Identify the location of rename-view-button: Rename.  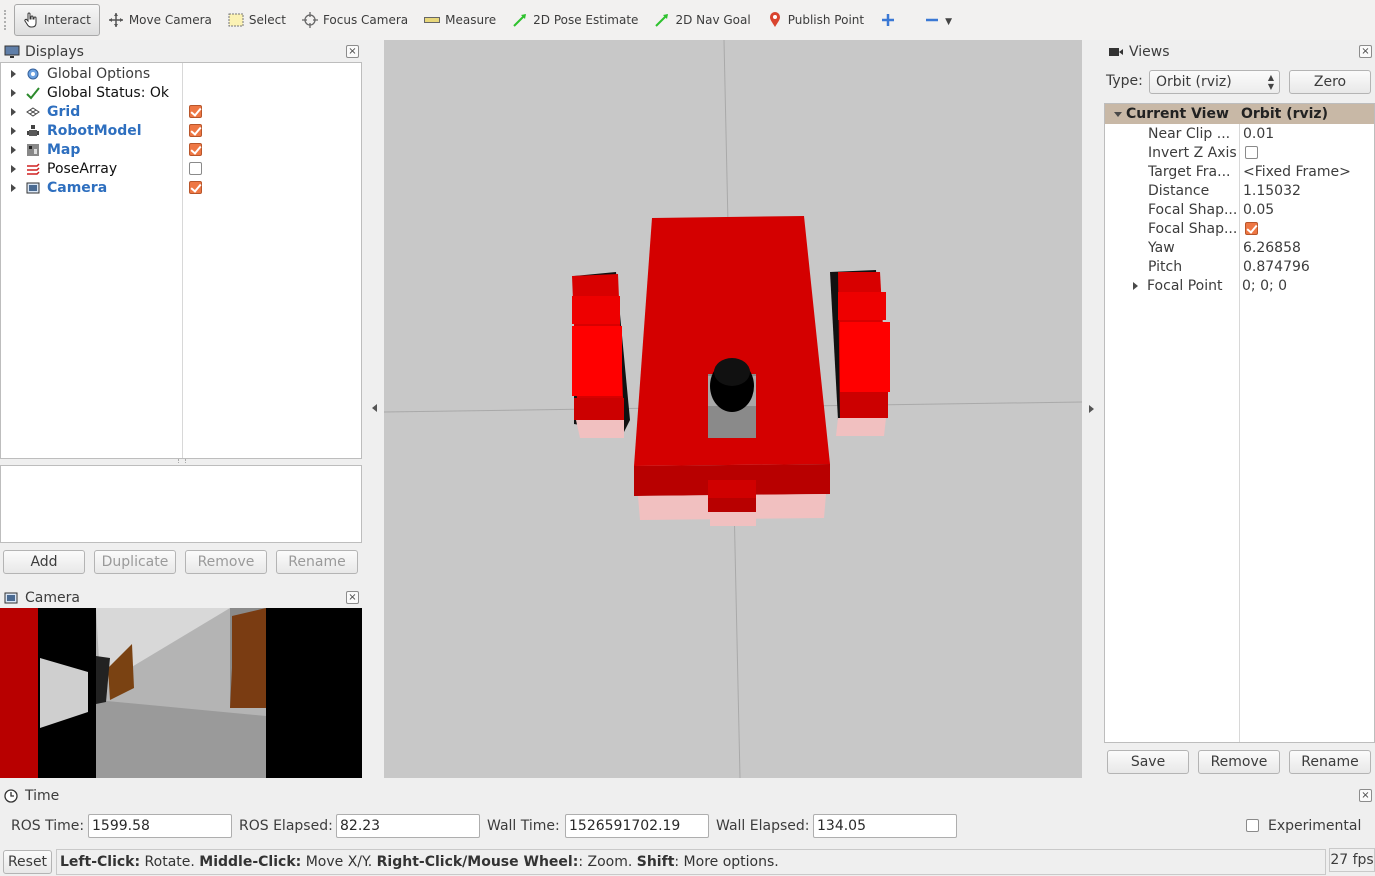
(1330, 762).